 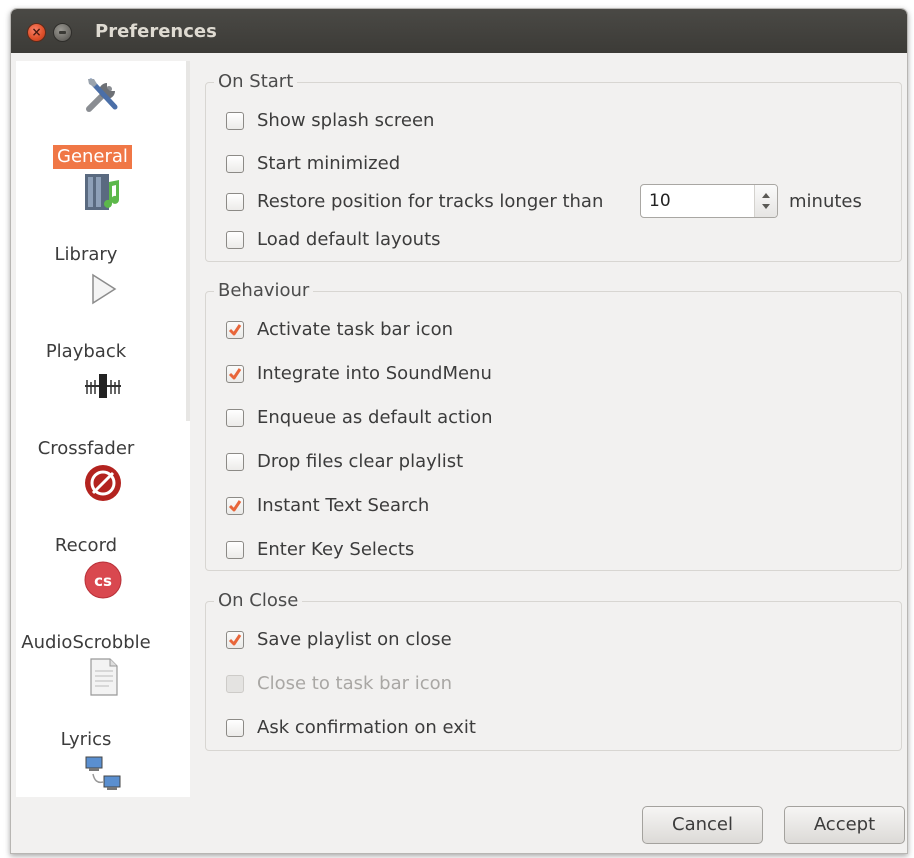 What do you see at coordinates (430, 201) in the screenshot?
I see `checkbox-label: Restore position for tracks longer than` at bounding box center [430, 201].